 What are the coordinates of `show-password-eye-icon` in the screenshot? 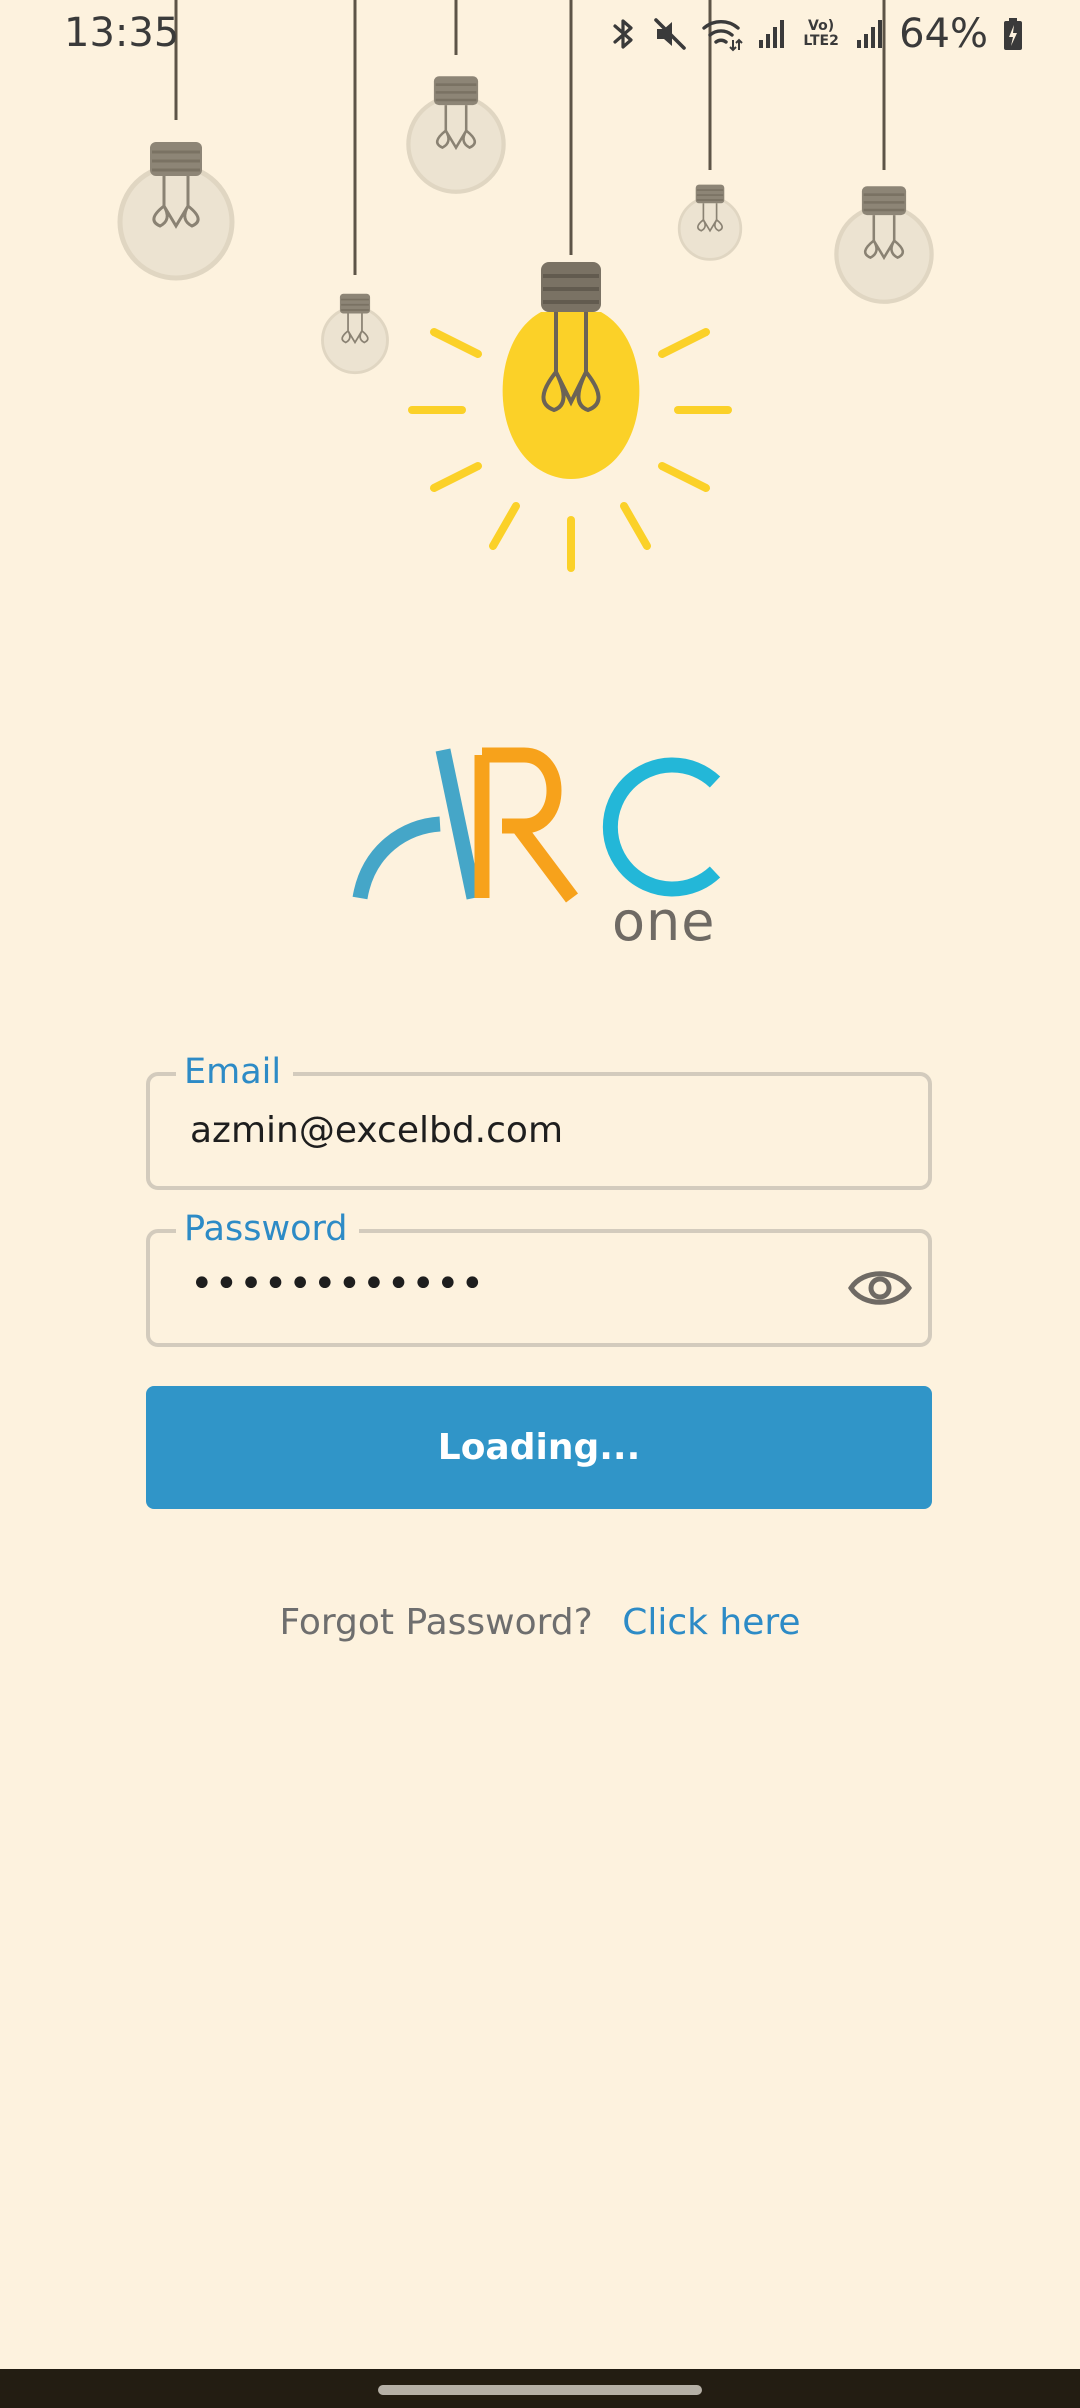 It's located at (880, 1288).